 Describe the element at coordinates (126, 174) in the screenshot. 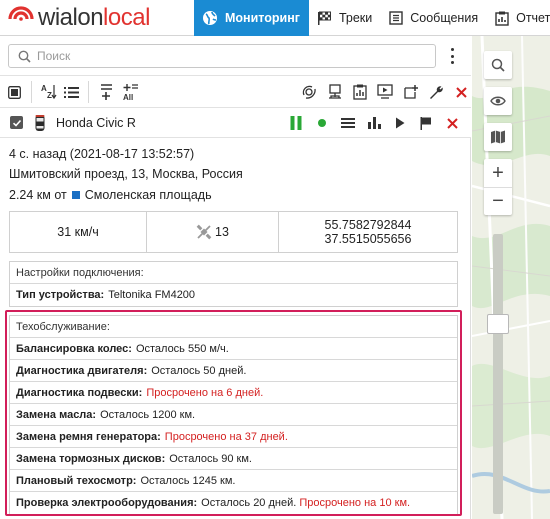

I see `unit-address: Шмитовский проезд, 13, Москва, Россия` at that location.